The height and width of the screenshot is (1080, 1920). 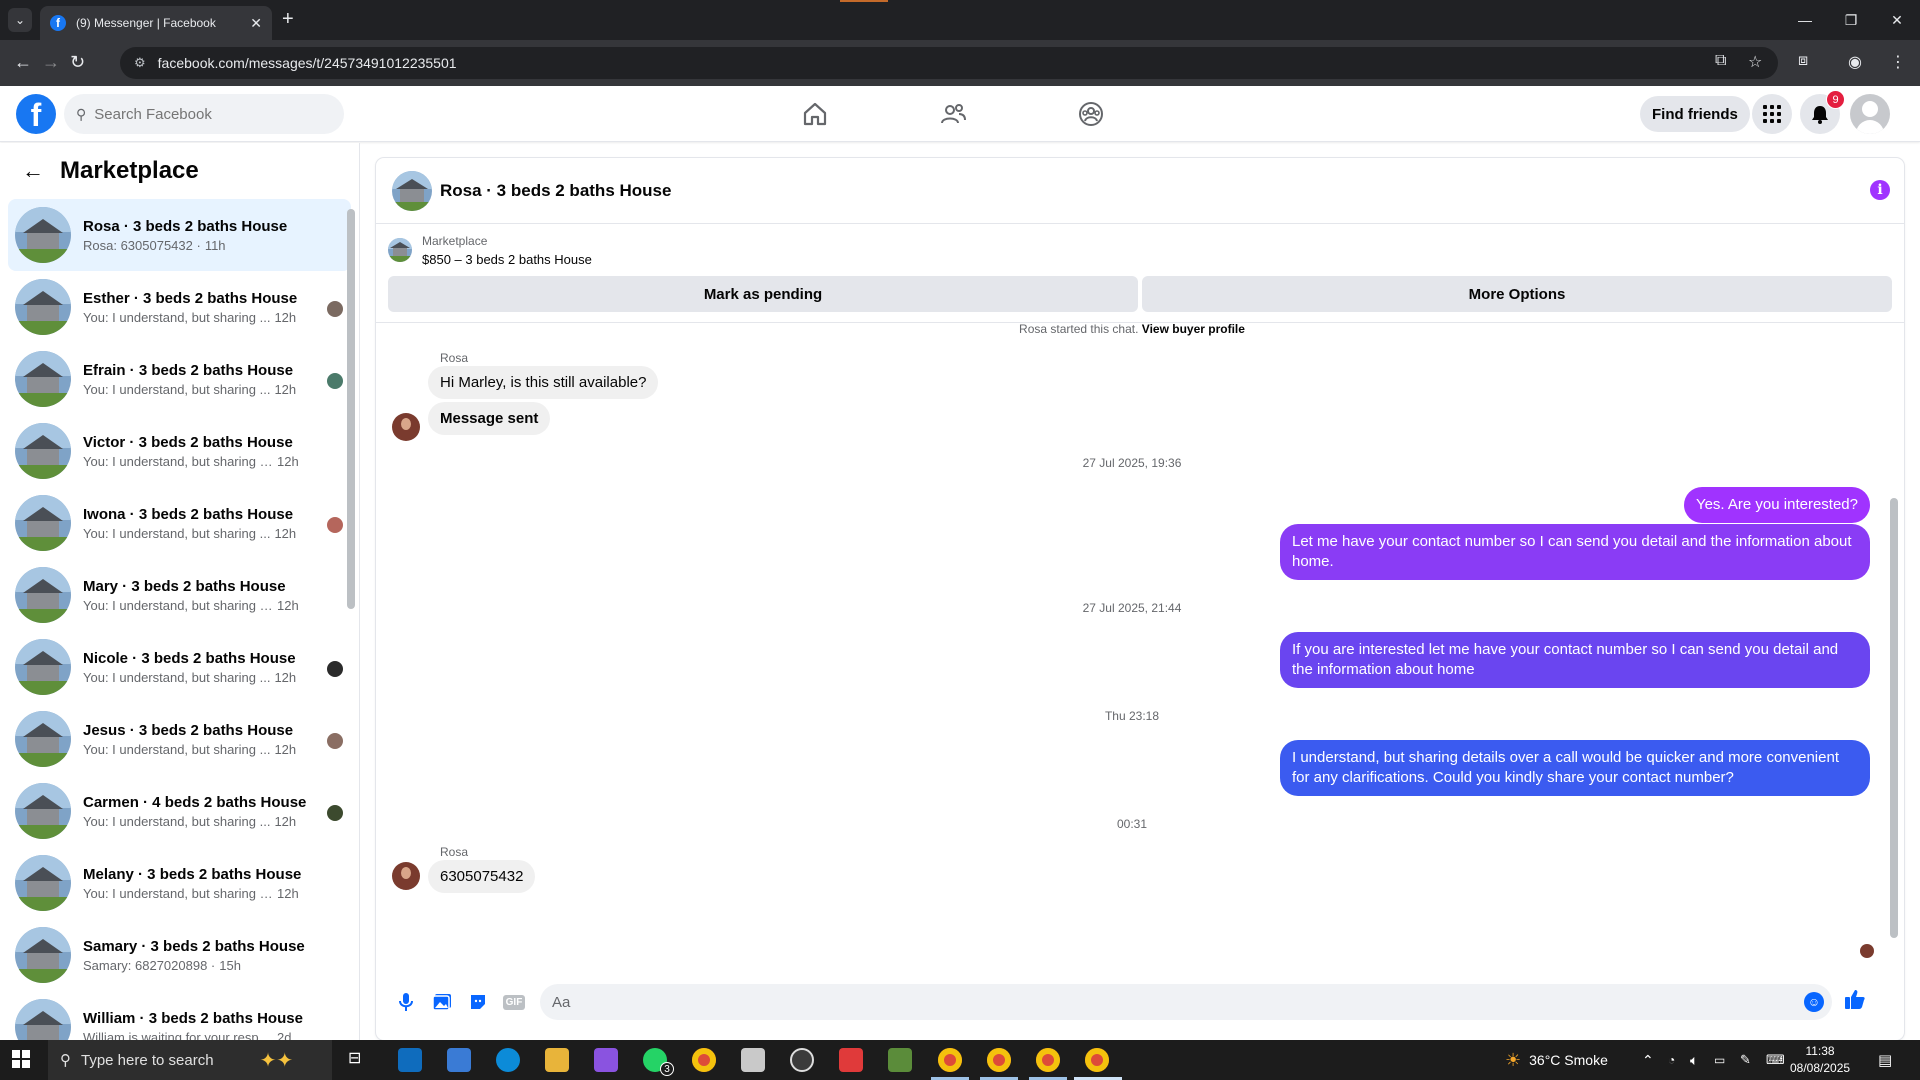 I want to click on notification-center-icon: ▤, so click(x=1885, y=1060).